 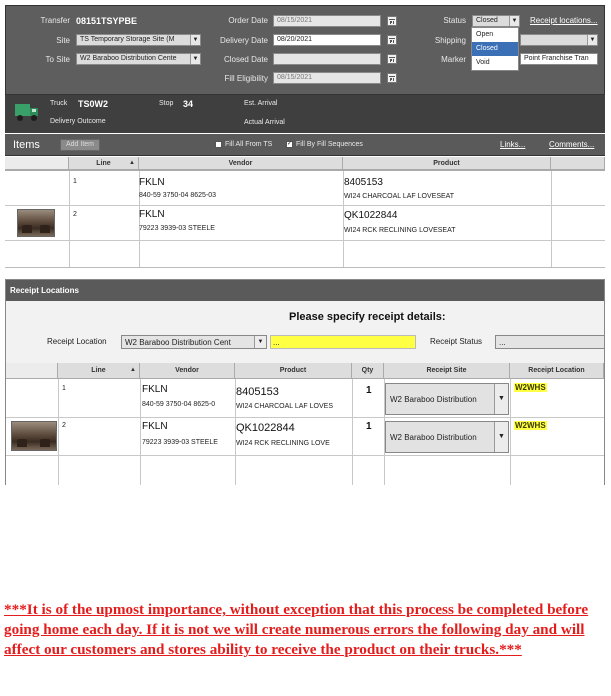 I want to click on items-table-header: Line ▲ Vendor Product, so click(x=305, y=164).